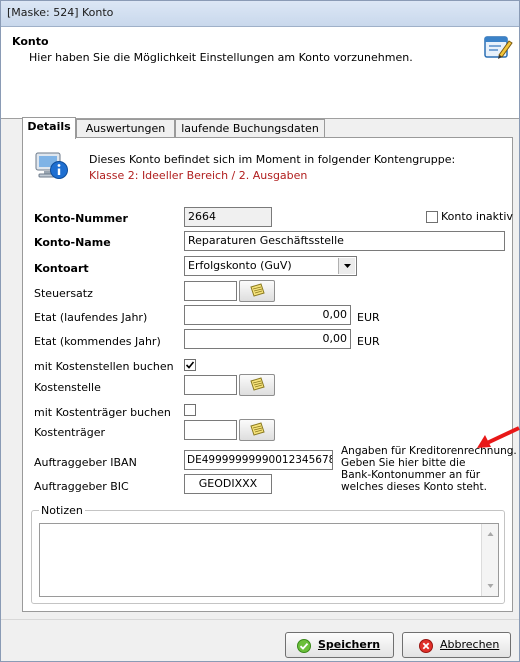 This screenshot has height=662, width=520. What do you see at coordinates (269, 560) in the screenshot?
I see `notizen-textarea` at bounding box center [269, 560].